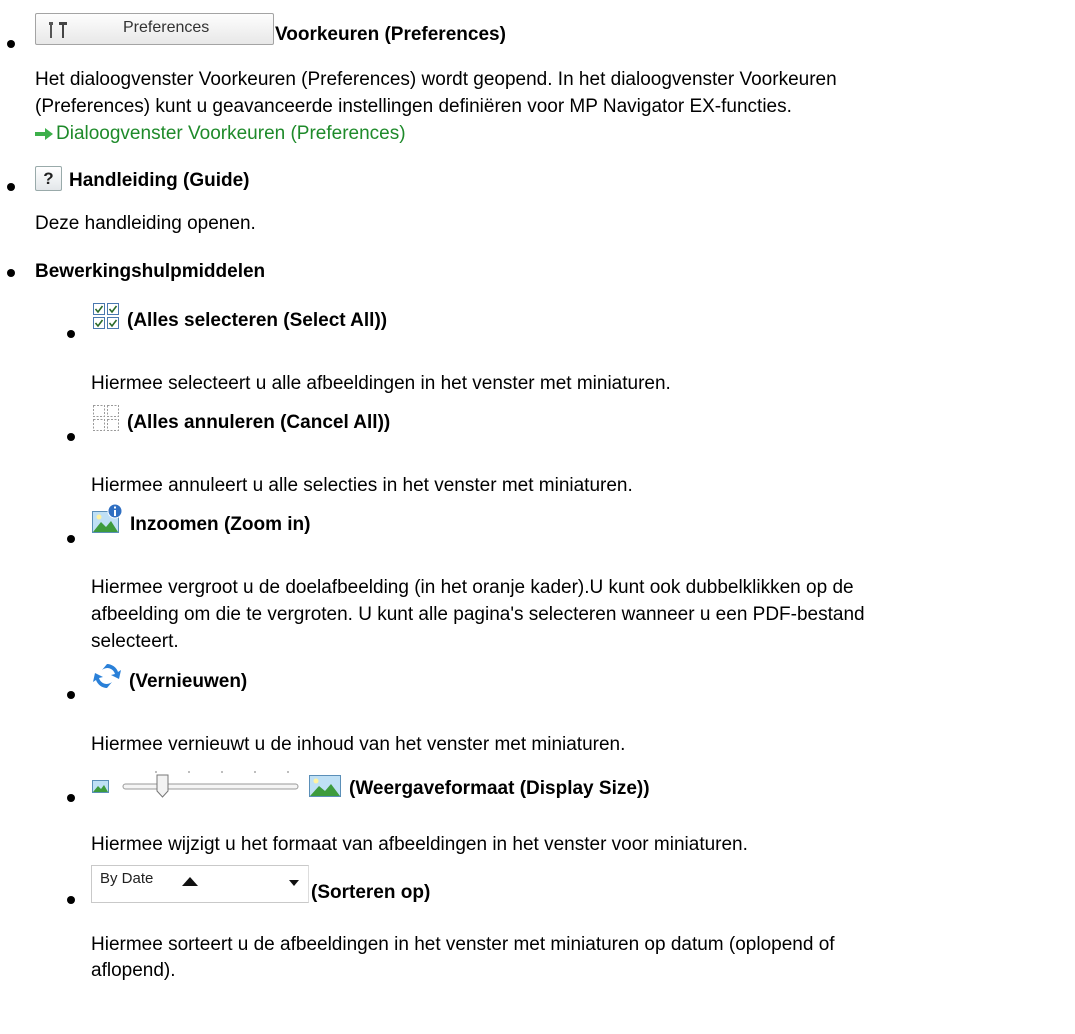 Image resolution: width=1075 pixels, height=1034 pixels. What do you see at coordinates (106, 316) in the screenshot?
I see `select-all-icon` at bounding box center [106, 316].